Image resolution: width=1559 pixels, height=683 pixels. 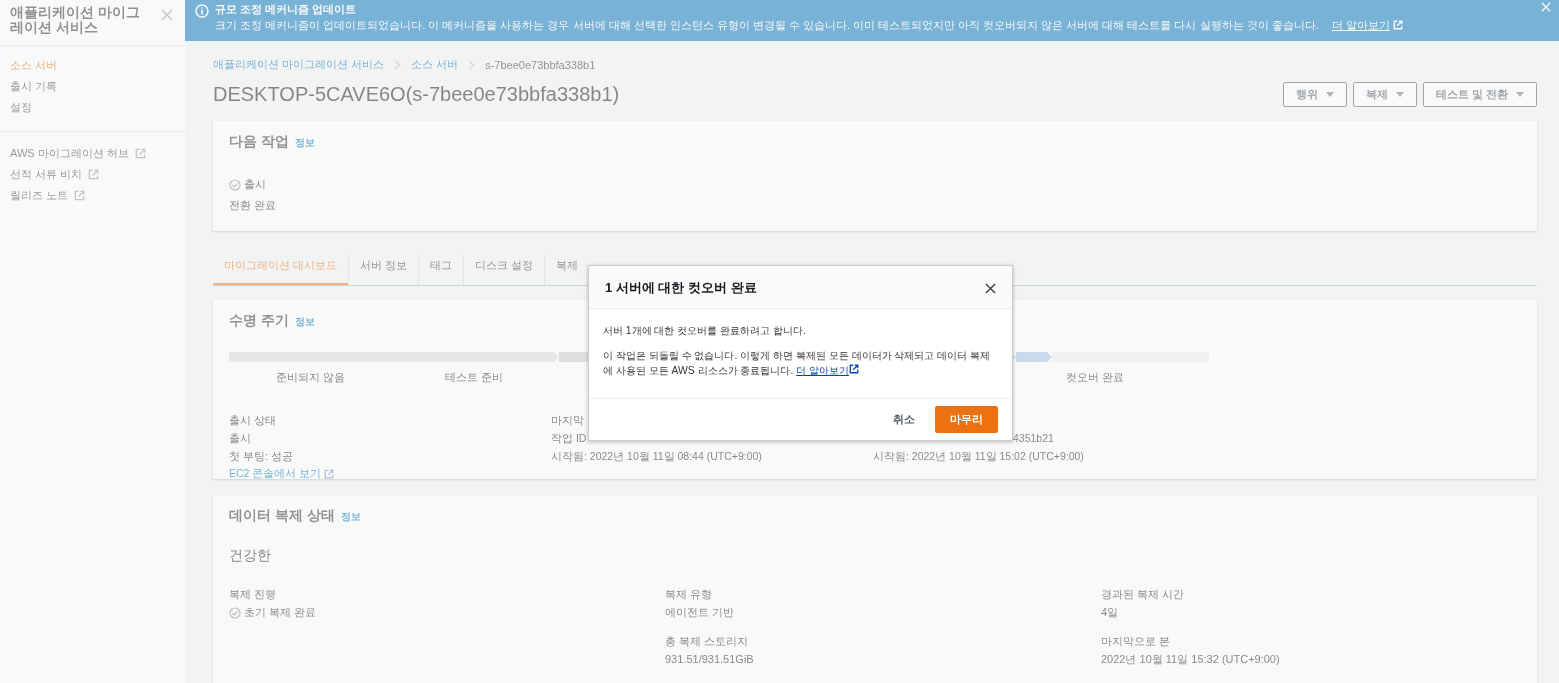 I want to click on cancel-button: 취소, so click(x=904, y=419).